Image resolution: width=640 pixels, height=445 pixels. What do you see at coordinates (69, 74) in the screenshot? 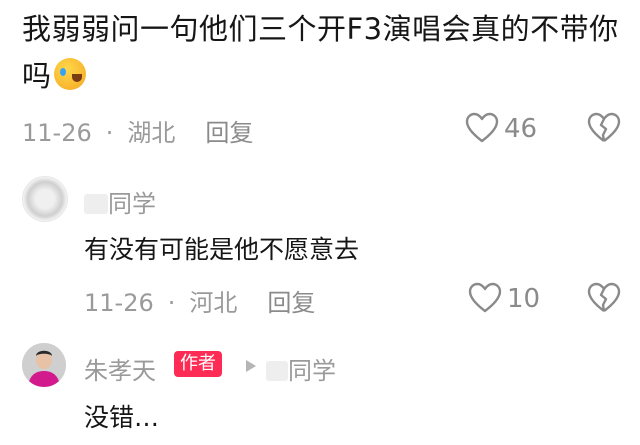
I see `laughing-tears-emoji-icon` at bounding box center [69, 74].